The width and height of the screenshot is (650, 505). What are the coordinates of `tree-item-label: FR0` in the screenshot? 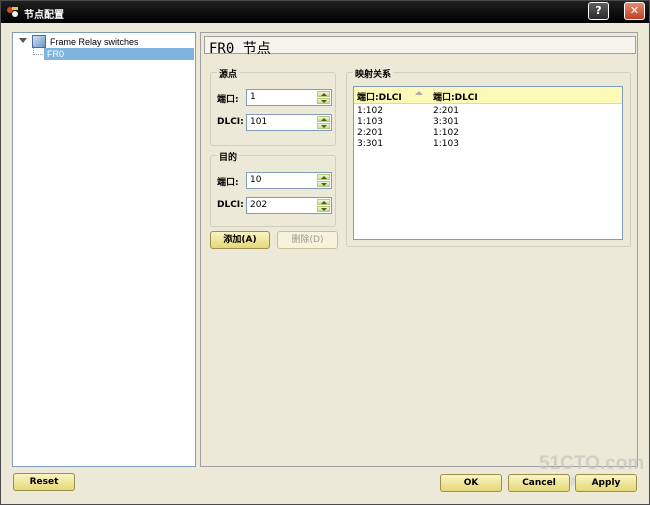 It's located at (56, 54).